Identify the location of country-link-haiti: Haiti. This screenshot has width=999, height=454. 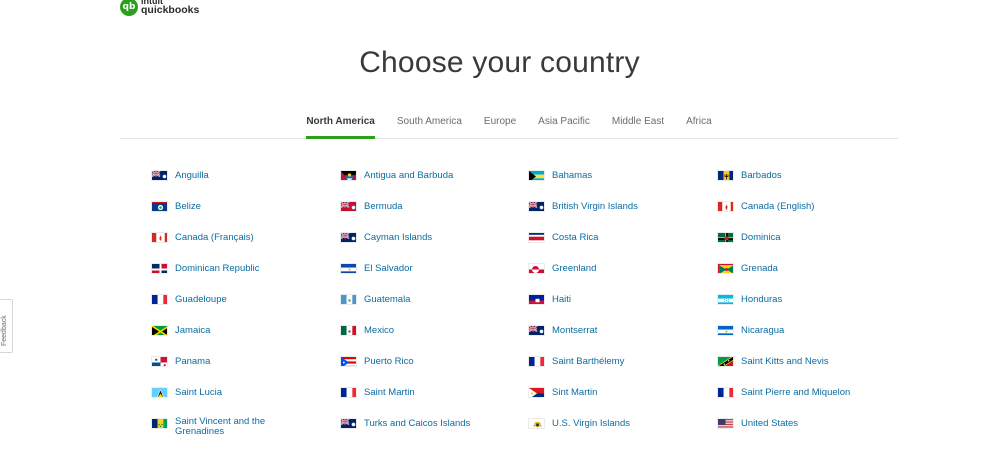
(549, 299).